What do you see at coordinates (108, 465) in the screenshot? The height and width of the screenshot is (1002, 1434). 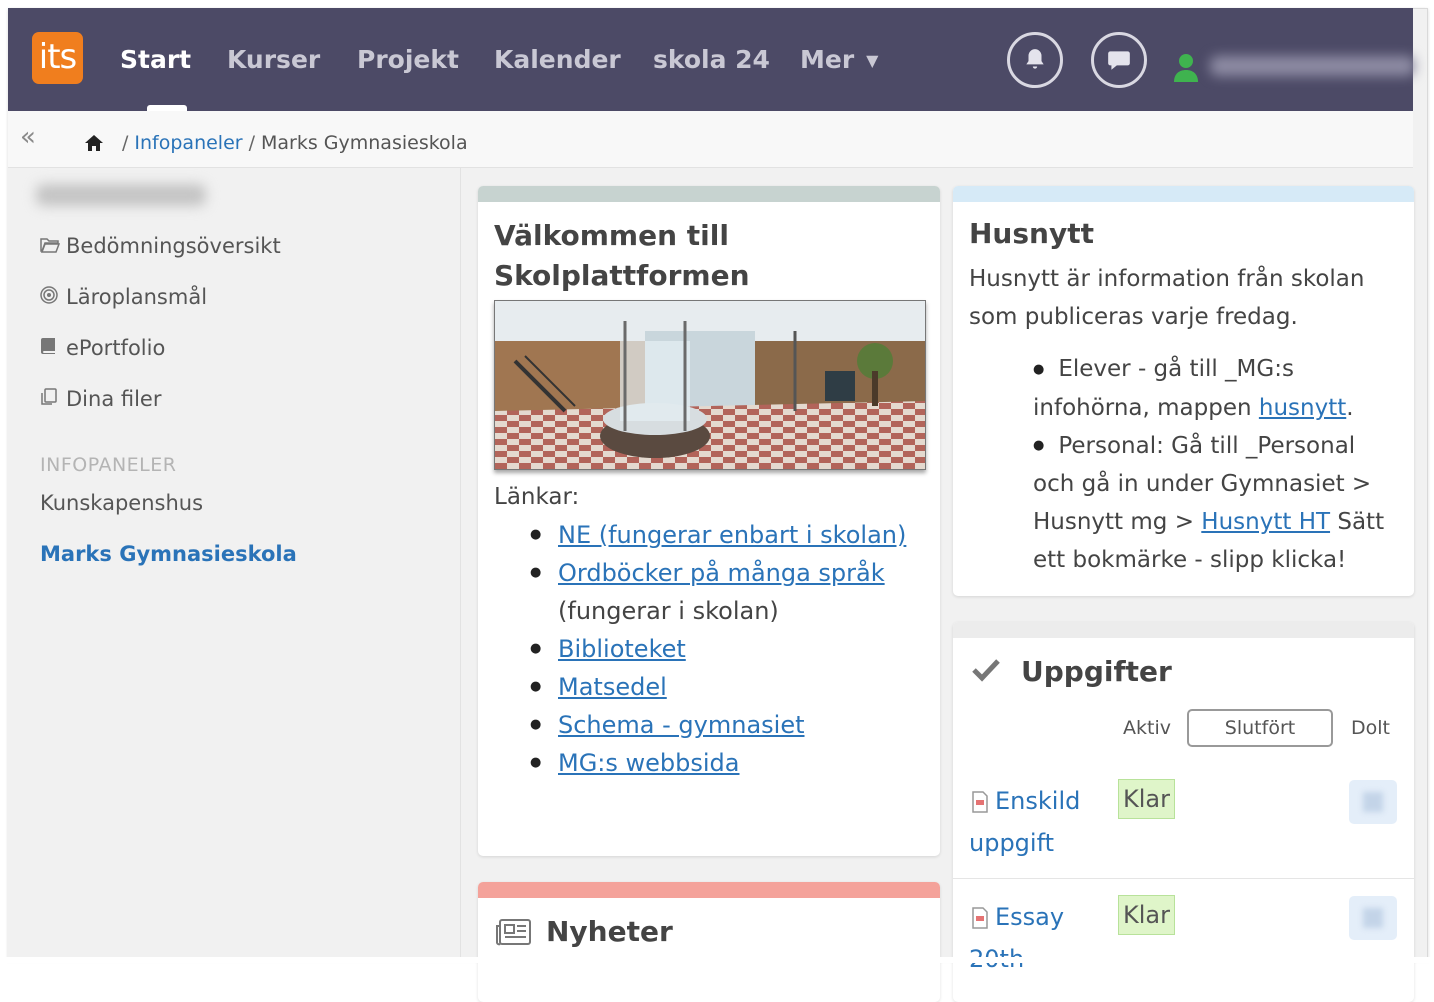 I see `infopaneler-header: INFOPANELER` at bounding box center [108, 465].